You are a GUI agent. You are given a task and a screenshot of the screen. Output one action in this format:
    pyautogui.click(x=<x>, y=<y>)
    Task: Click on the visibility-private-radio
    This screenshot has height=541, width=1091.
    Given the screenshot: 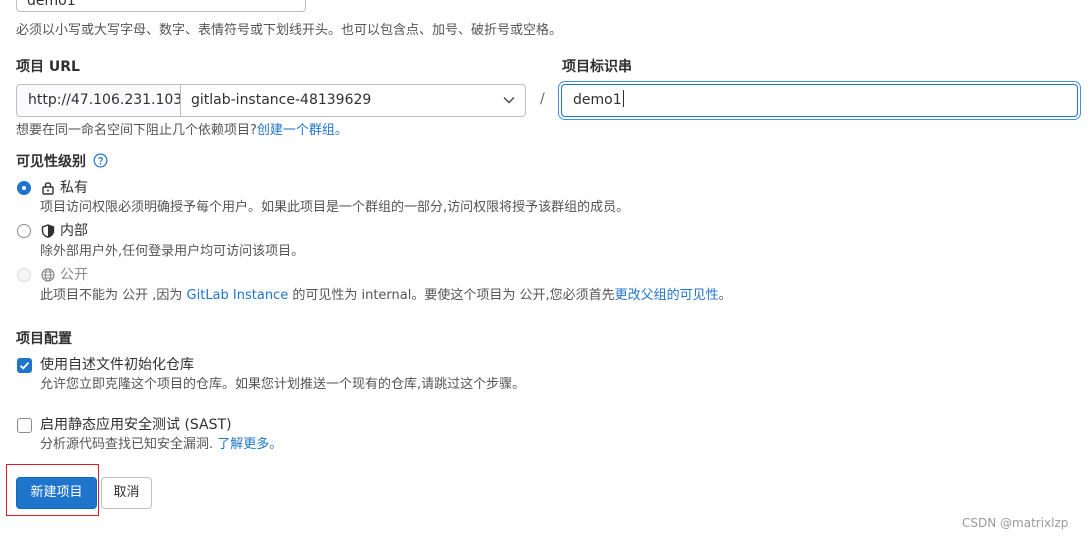 What is the action you would take?
    pyautogui.click(x=24, y=188)
    